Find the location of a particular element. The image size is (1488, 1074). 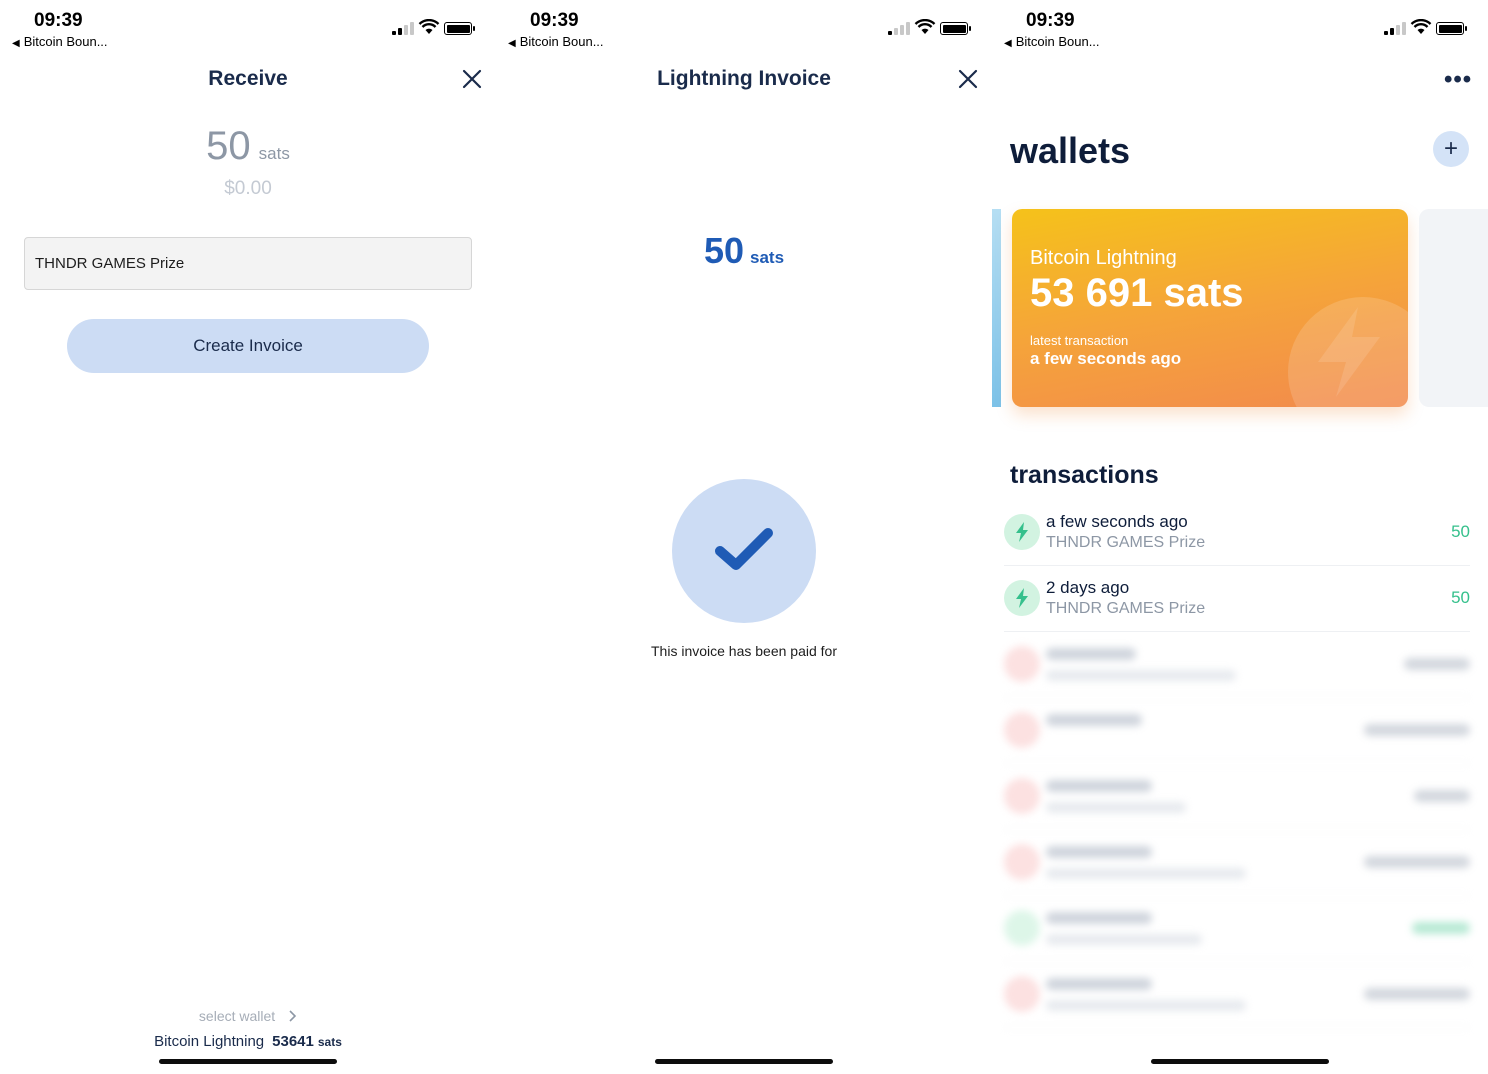

page-title: Lightning Invoice is located at coordinates (744, 78).